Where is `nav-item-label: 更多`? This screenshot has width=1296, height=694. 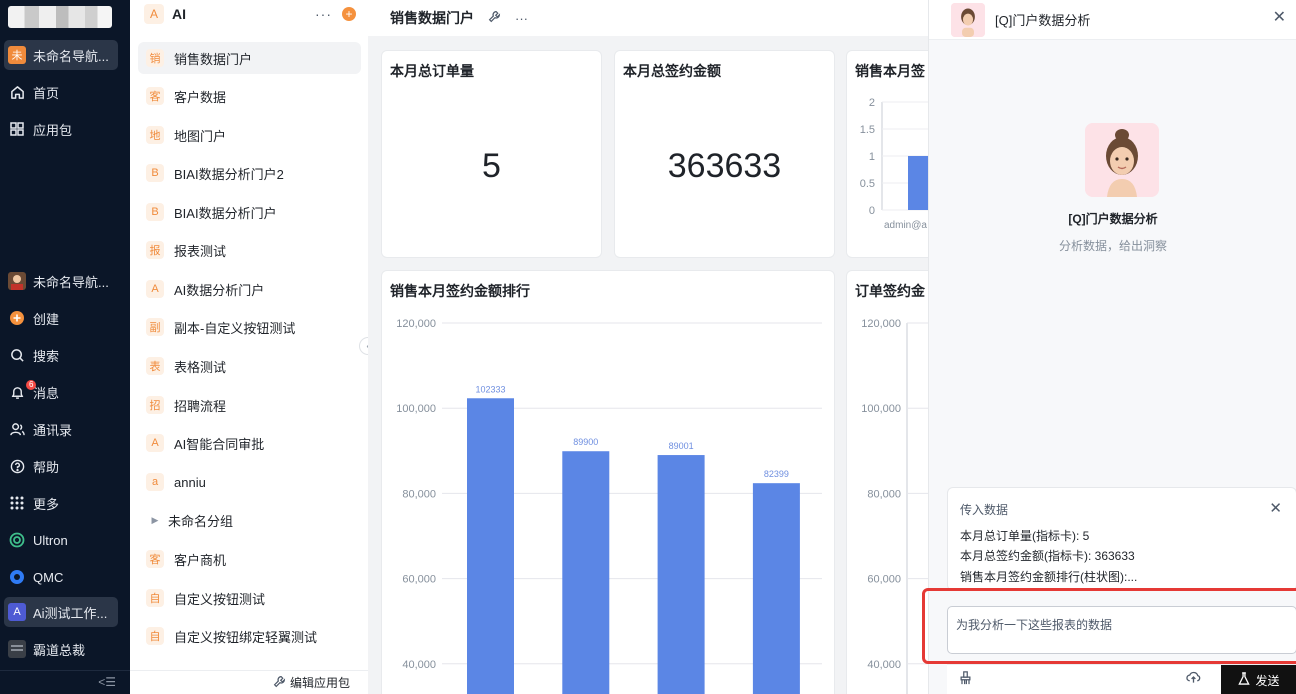
nav-item-label: 更多 is located at coordinates (46, 504).